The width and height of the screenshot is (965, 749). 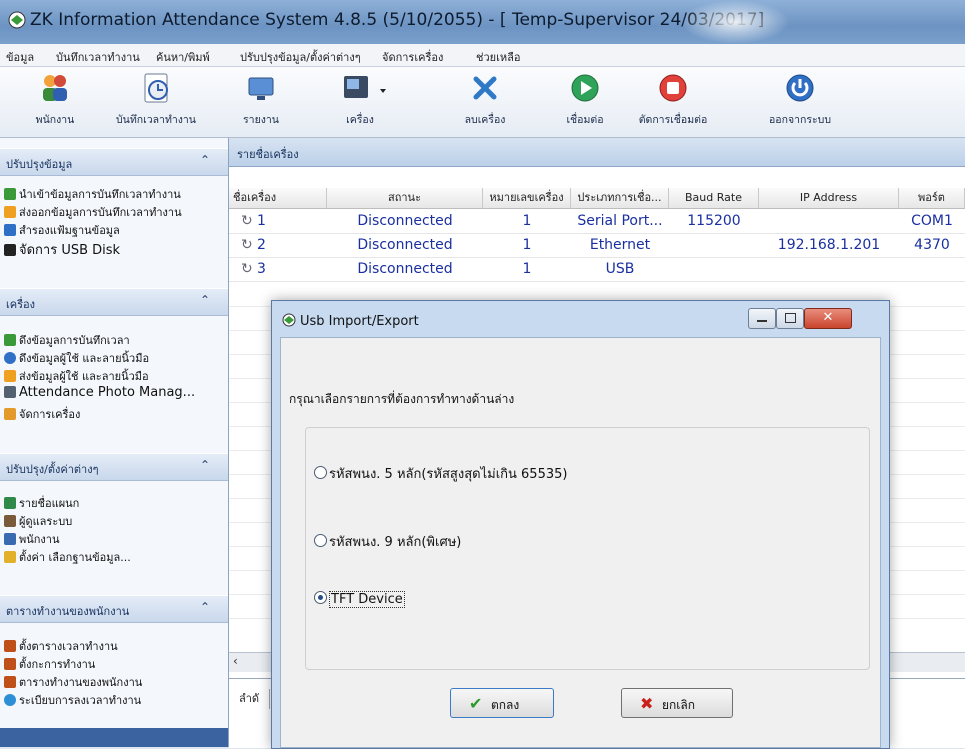 I want to click on option-tft-device: TFT Device, so click(x=359, y=599).